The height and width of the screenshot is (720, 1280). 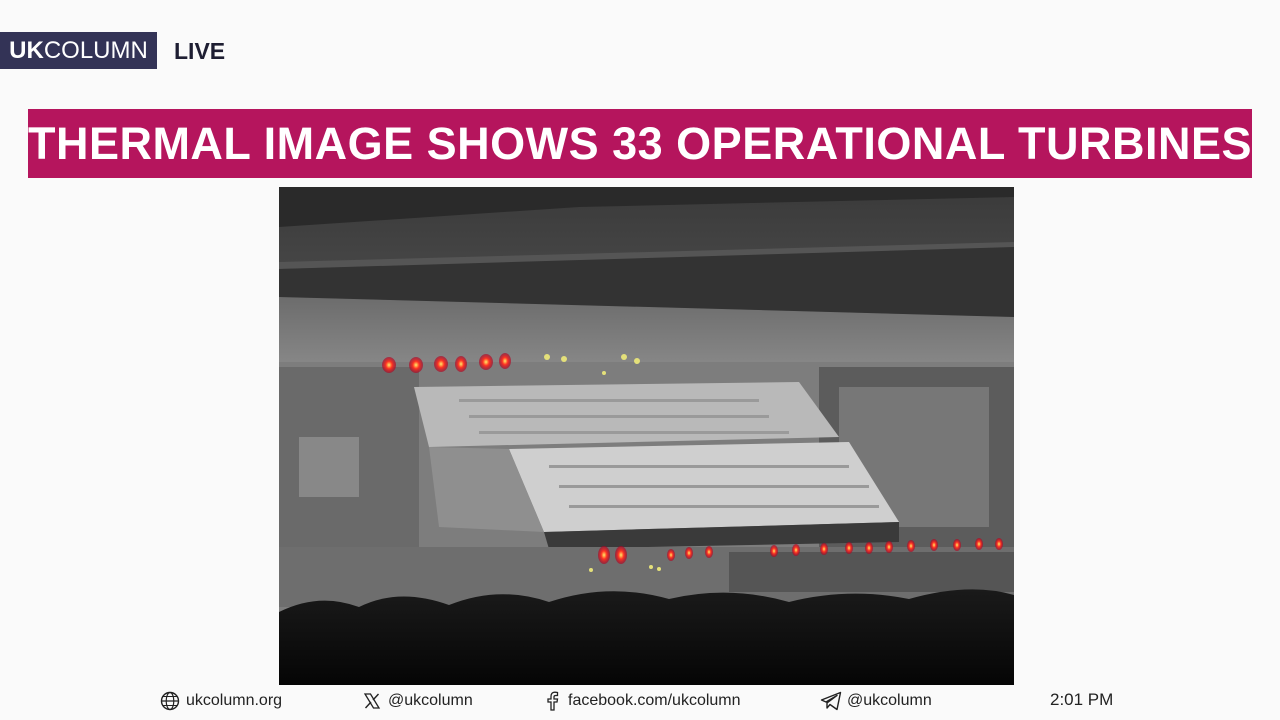 I want to click on facebook-label: facebook.com/ukcolumn, so click(x=654, y=700).